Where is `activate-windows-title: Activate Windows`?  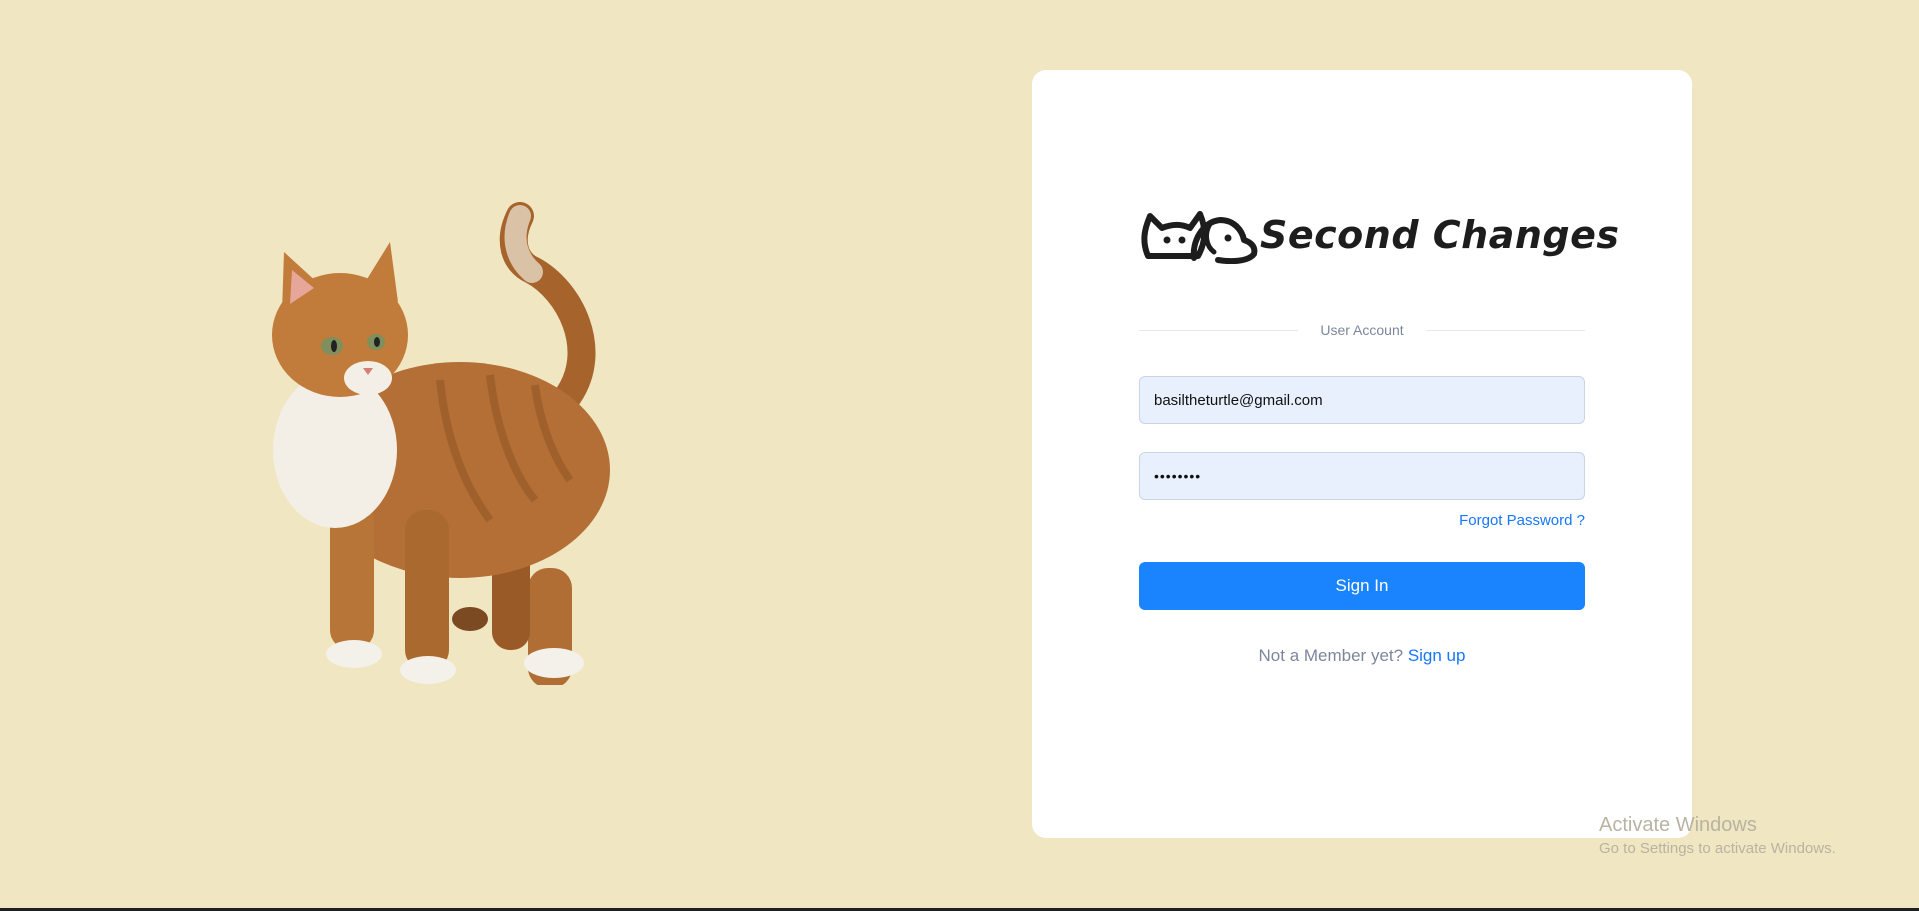 activate-windows-title: Activate Windows is located at coordinates (1678, 825).